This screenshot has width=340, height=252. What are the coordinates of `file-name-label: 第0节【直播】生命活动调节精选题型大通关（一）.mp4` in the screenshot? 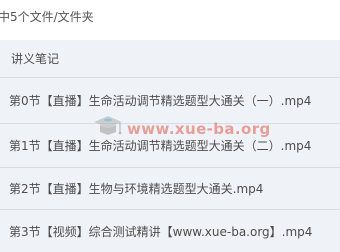 It's located at (160, 101).